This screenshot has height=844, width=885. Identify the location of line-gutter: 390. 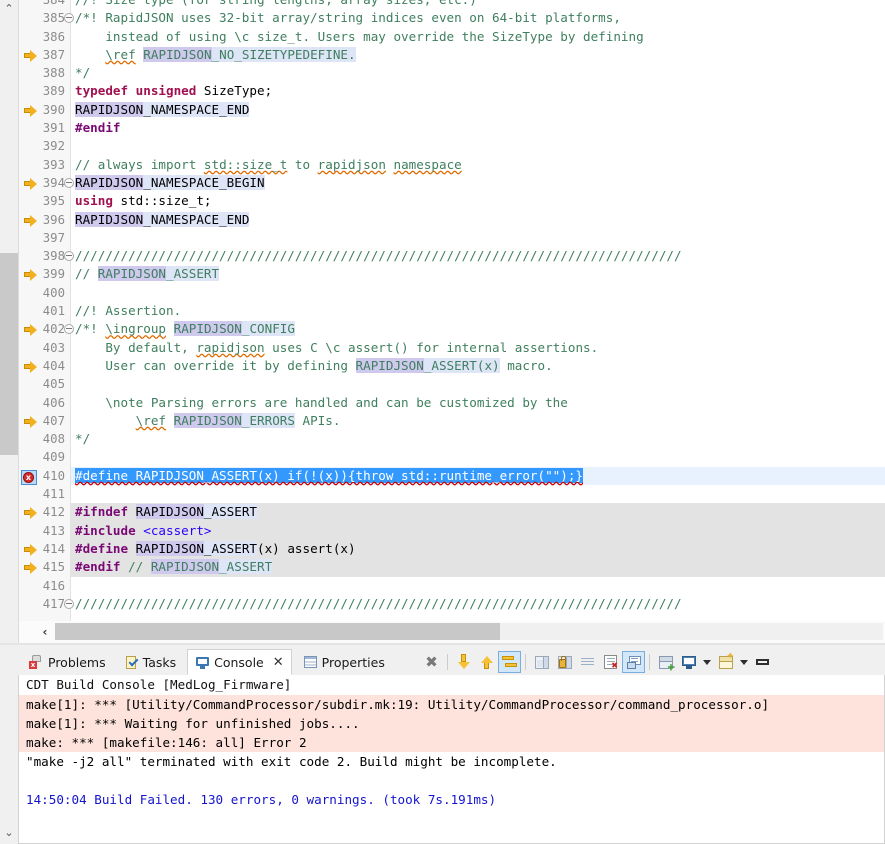
(45, 110).